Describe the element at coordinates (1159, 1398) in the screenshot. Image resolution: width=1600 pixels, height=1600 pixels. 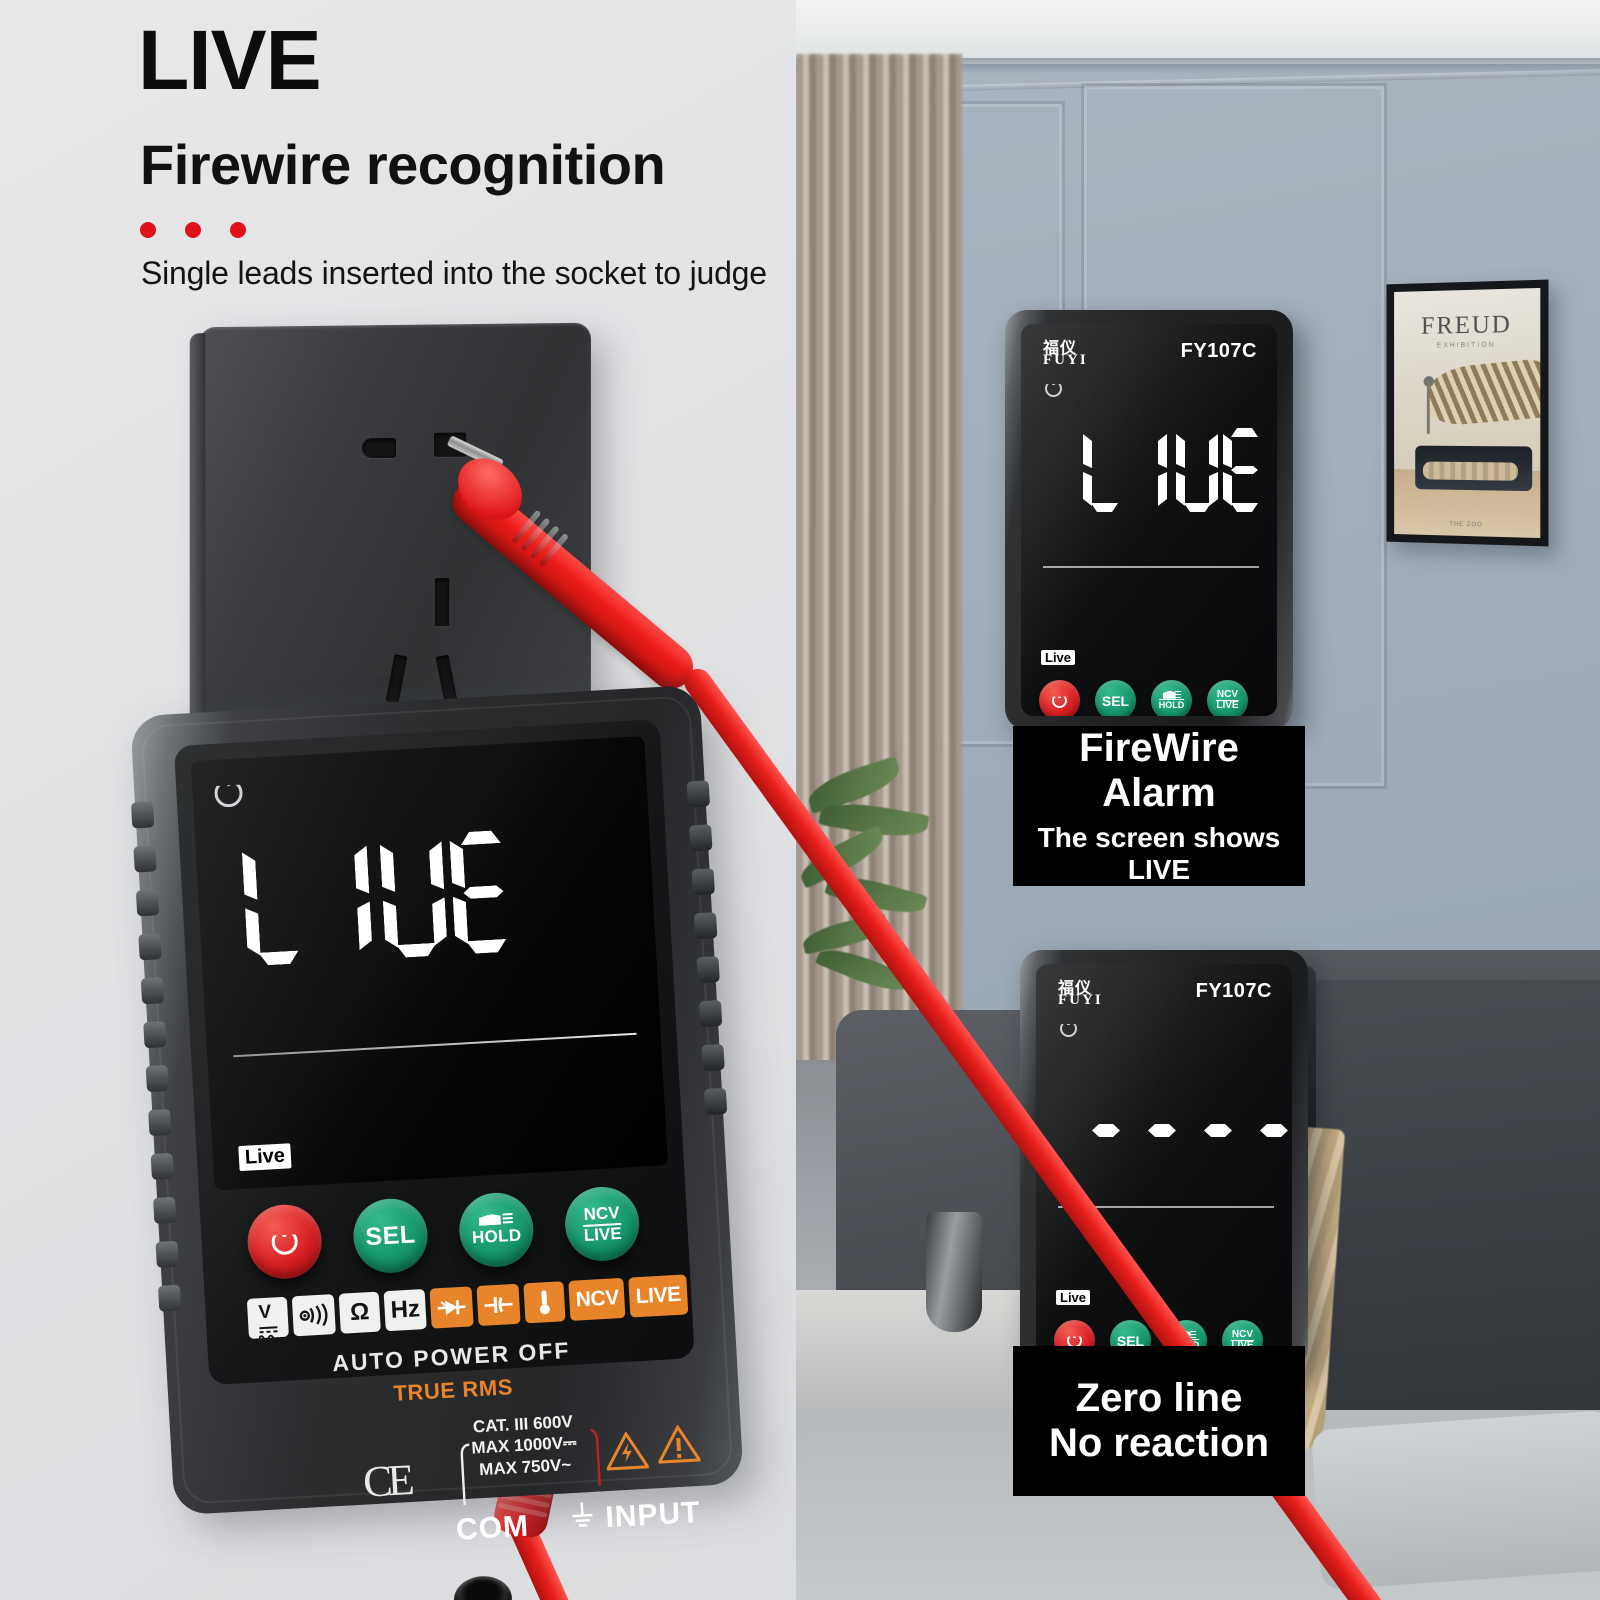
I see `caption-title-line1: Zero line` at that location.